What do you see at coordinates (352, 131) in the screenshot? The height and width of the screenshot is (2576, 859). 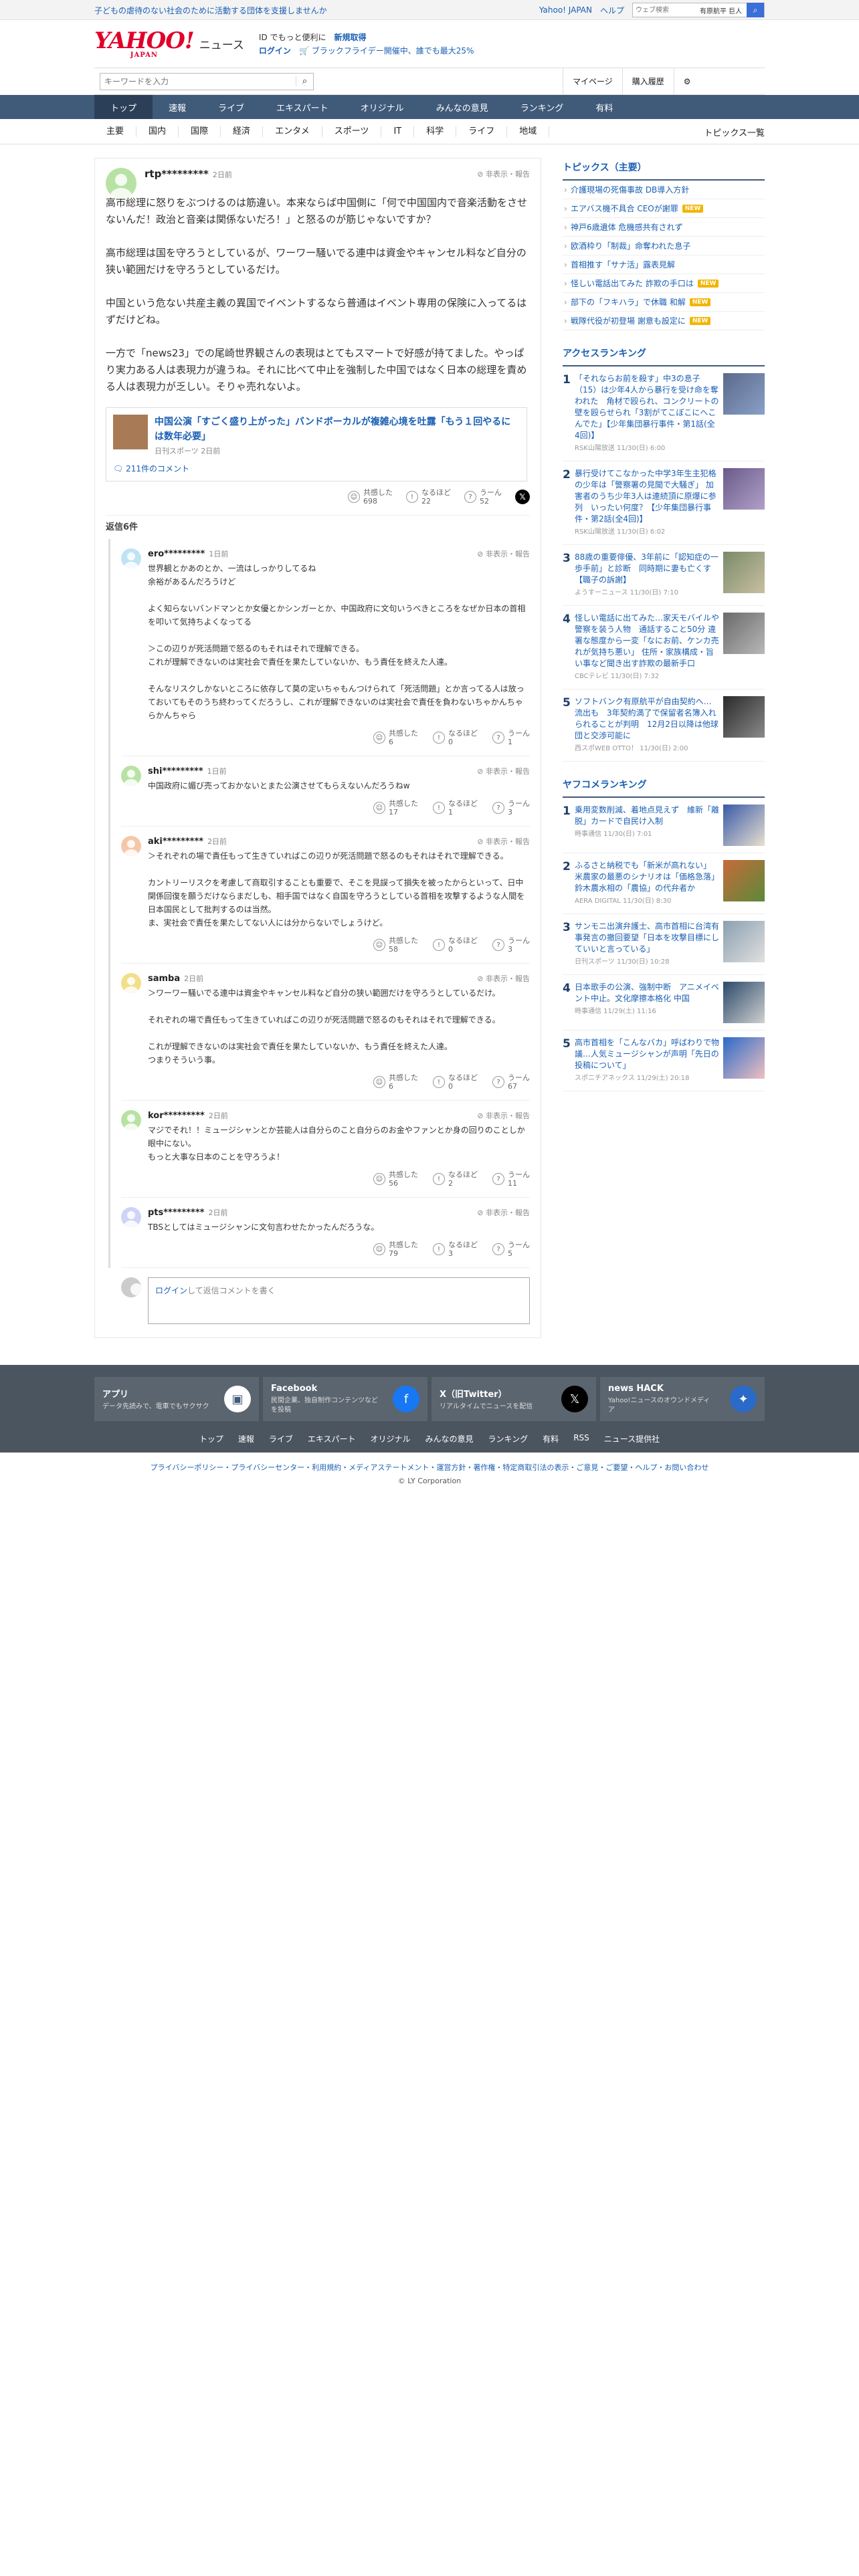 I see `cat-sports: スポーツ` at bounding box center [352, 131].